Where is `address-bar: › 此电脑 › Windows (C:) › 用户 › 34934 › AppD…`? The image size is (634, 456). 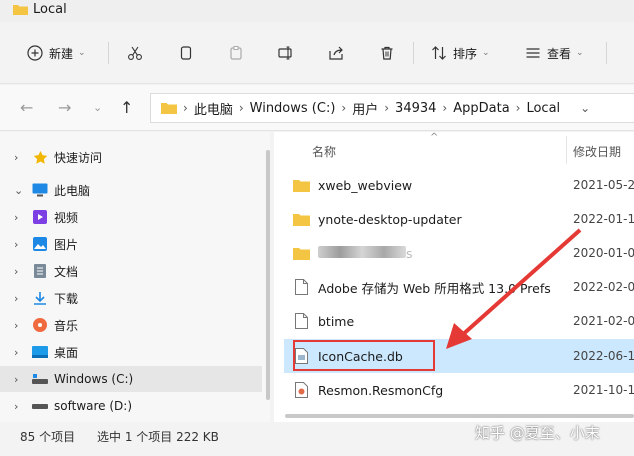
address-bar: › 此电脑 › Windows (C:) › 用户 › 34934 › AppD… is located at coordinates (392, 108).